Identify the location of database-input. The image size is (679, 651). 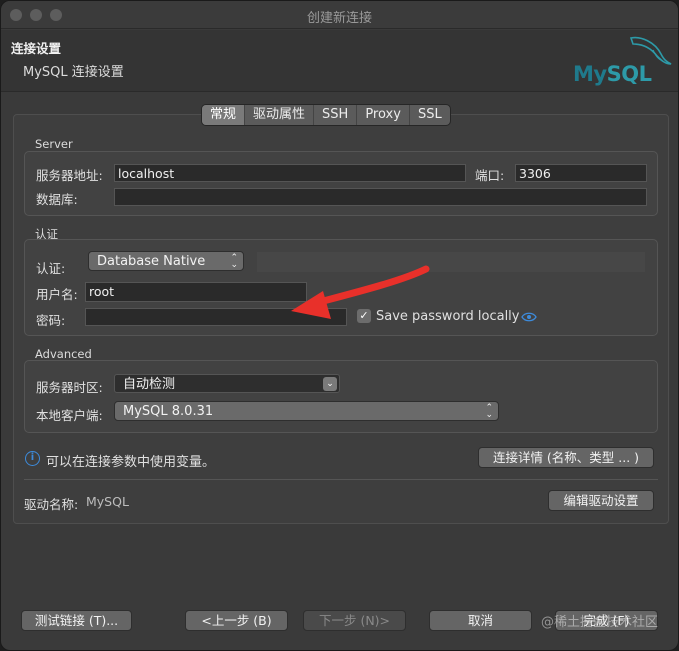
(380, 197).